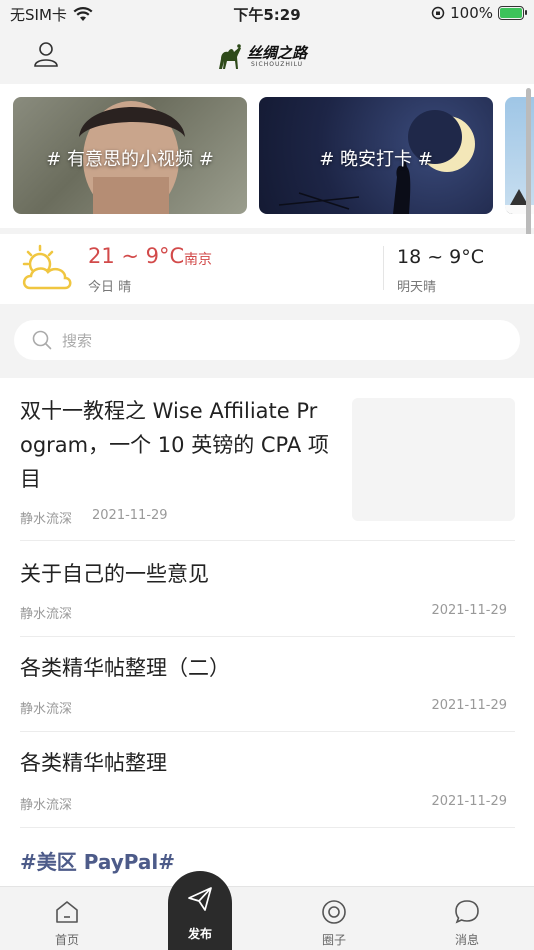 The width and height of the screenshot is (534, 950). Describe the element at coordinates (334, 912) in the screenshot. I see `circle-icon` at that location.